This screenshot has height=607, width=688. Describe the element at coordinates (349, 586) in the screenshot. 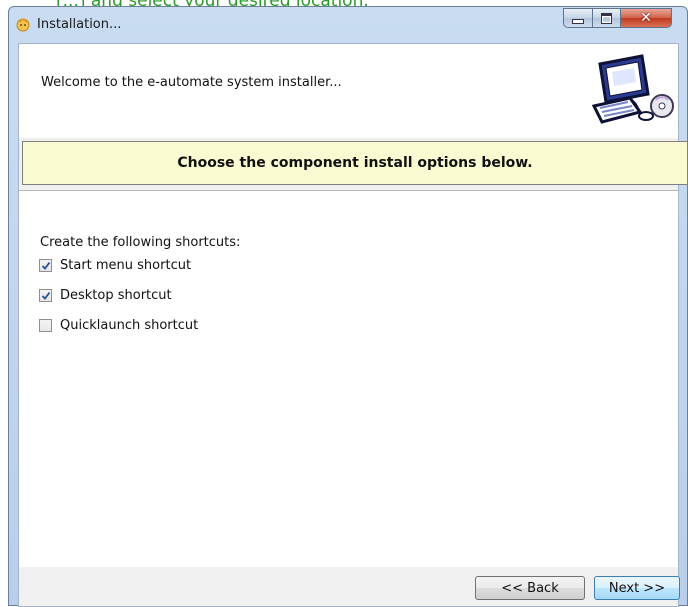

I see `button-bar: << Back Next >>` at that location.